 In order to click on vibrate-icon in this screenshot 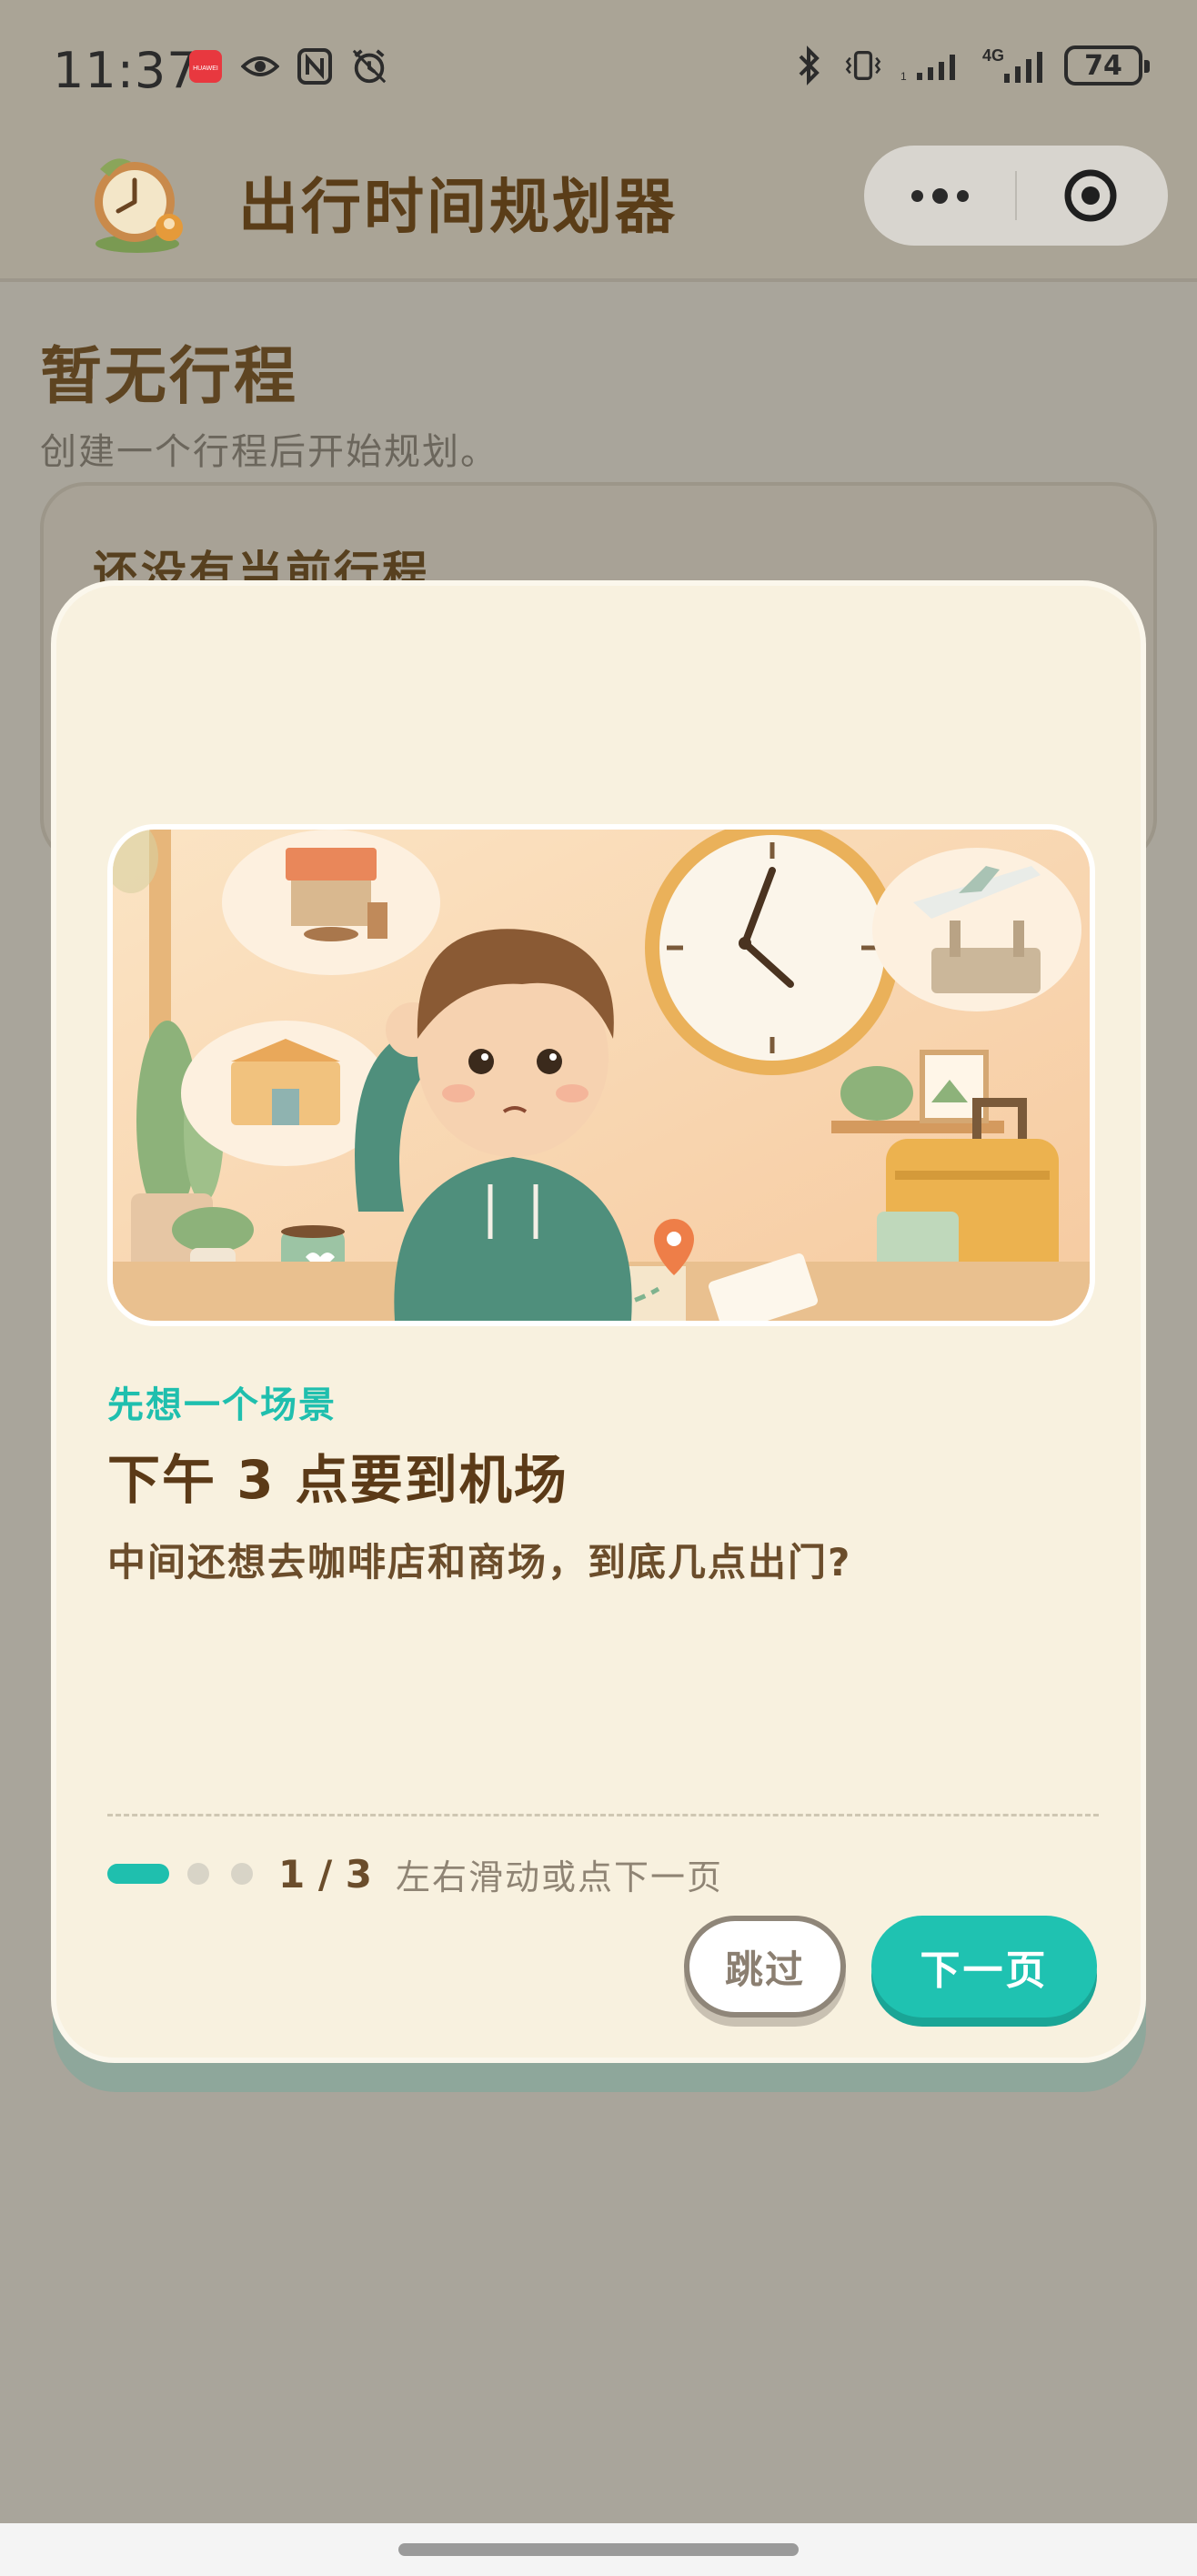, I will do `click(863, 65)`.